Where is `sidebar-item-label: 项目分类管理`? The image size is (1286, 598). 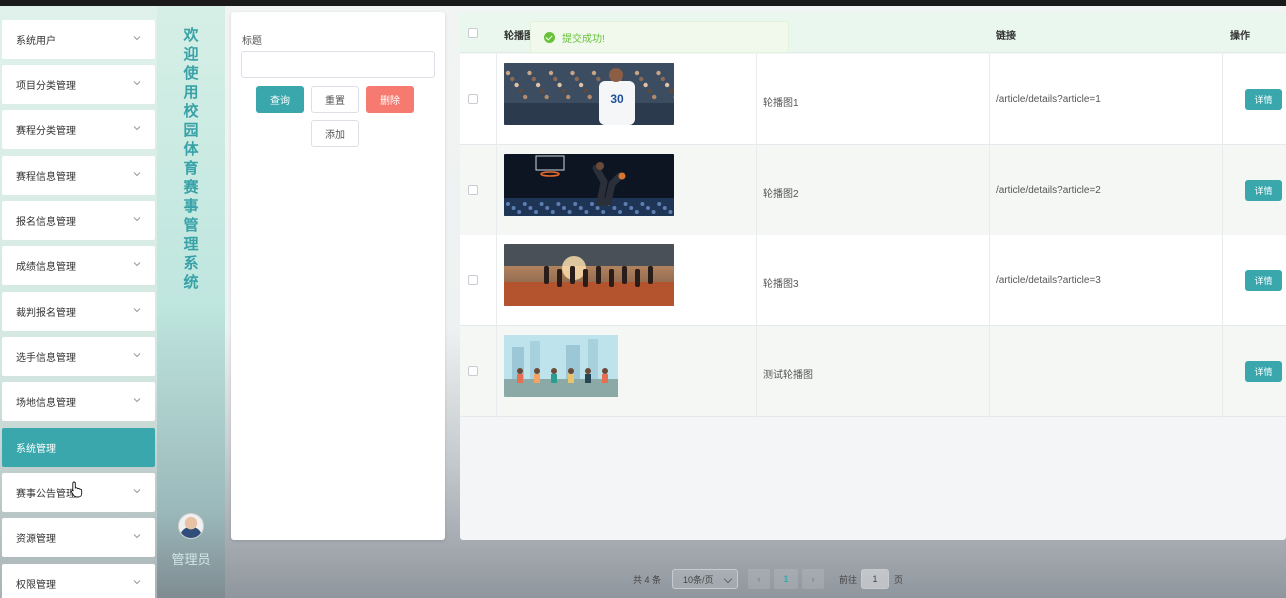 sidebar-item-label: 项目分类管理 is located at coordinates (46, 86).